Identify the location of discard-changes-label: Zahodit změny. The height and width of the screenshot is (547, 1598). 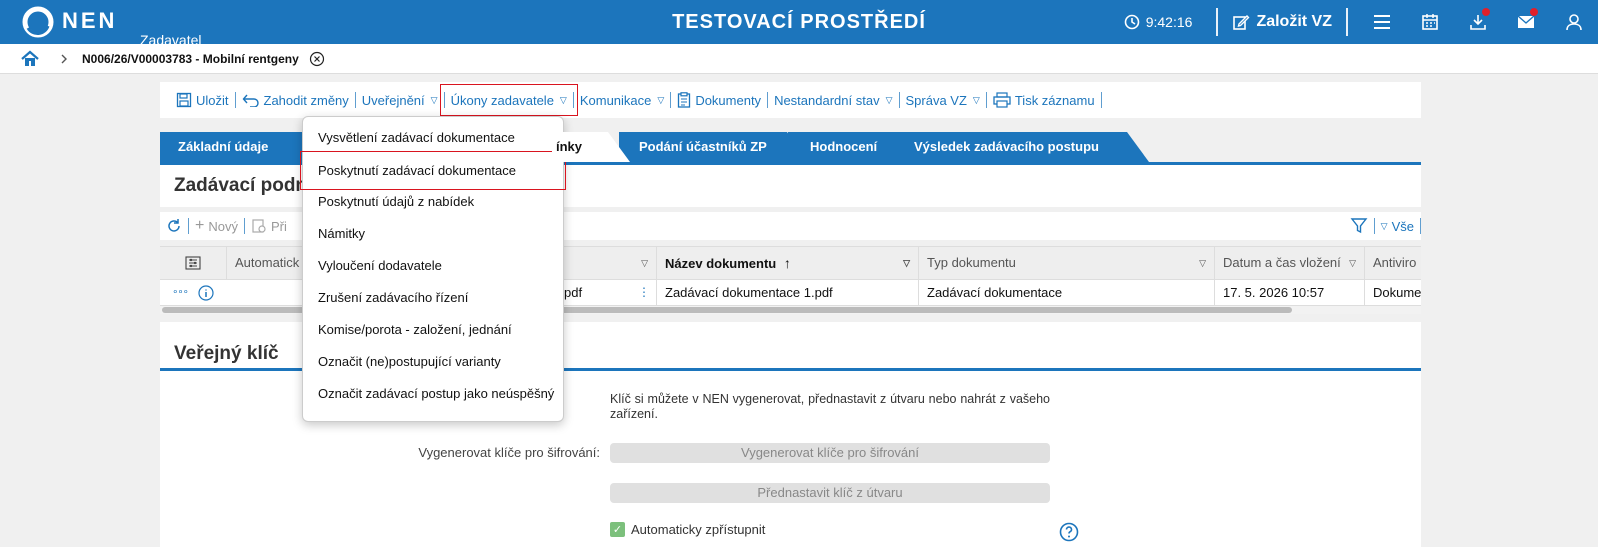
(306, 100).